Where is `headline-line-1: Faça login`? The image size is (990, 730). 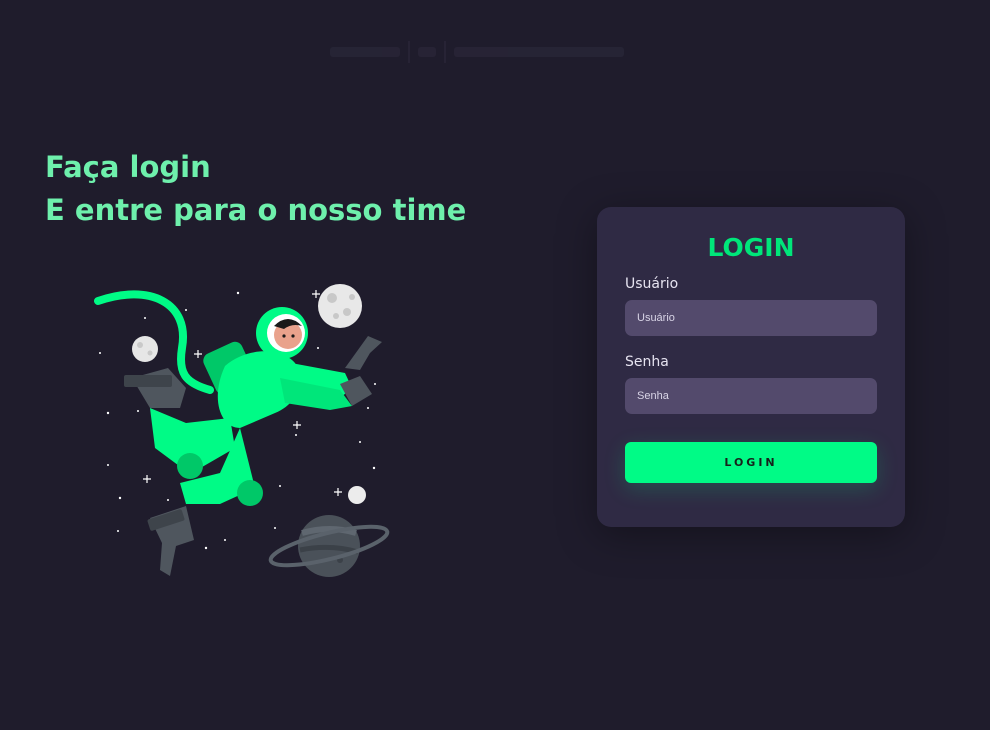 headline-line-1: Faça login is located at coordinates (128, 167).